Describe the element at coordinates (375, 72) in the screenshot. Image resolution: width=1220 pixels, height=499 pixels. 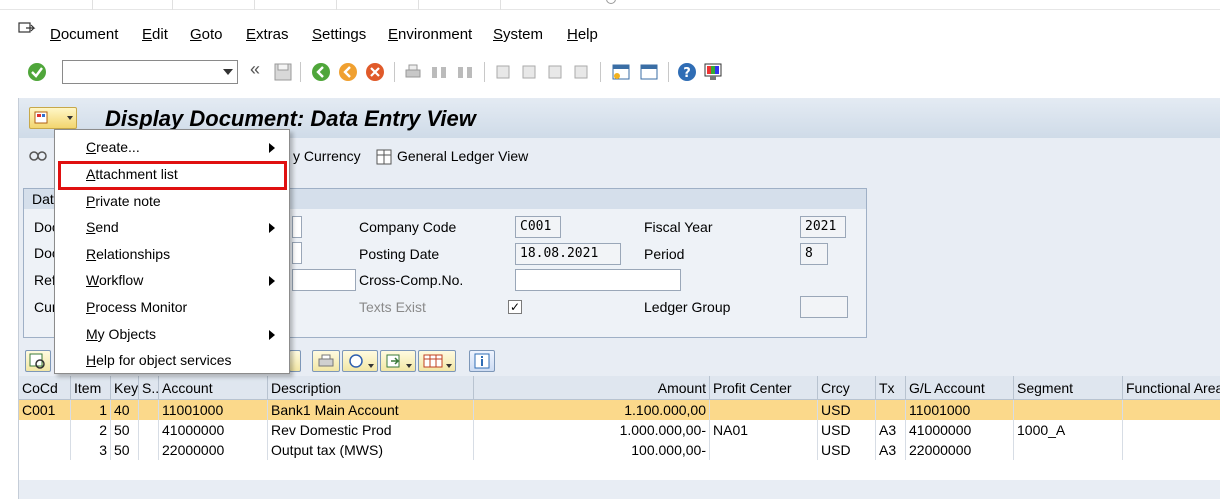
I see `cancel-icon` at that location.